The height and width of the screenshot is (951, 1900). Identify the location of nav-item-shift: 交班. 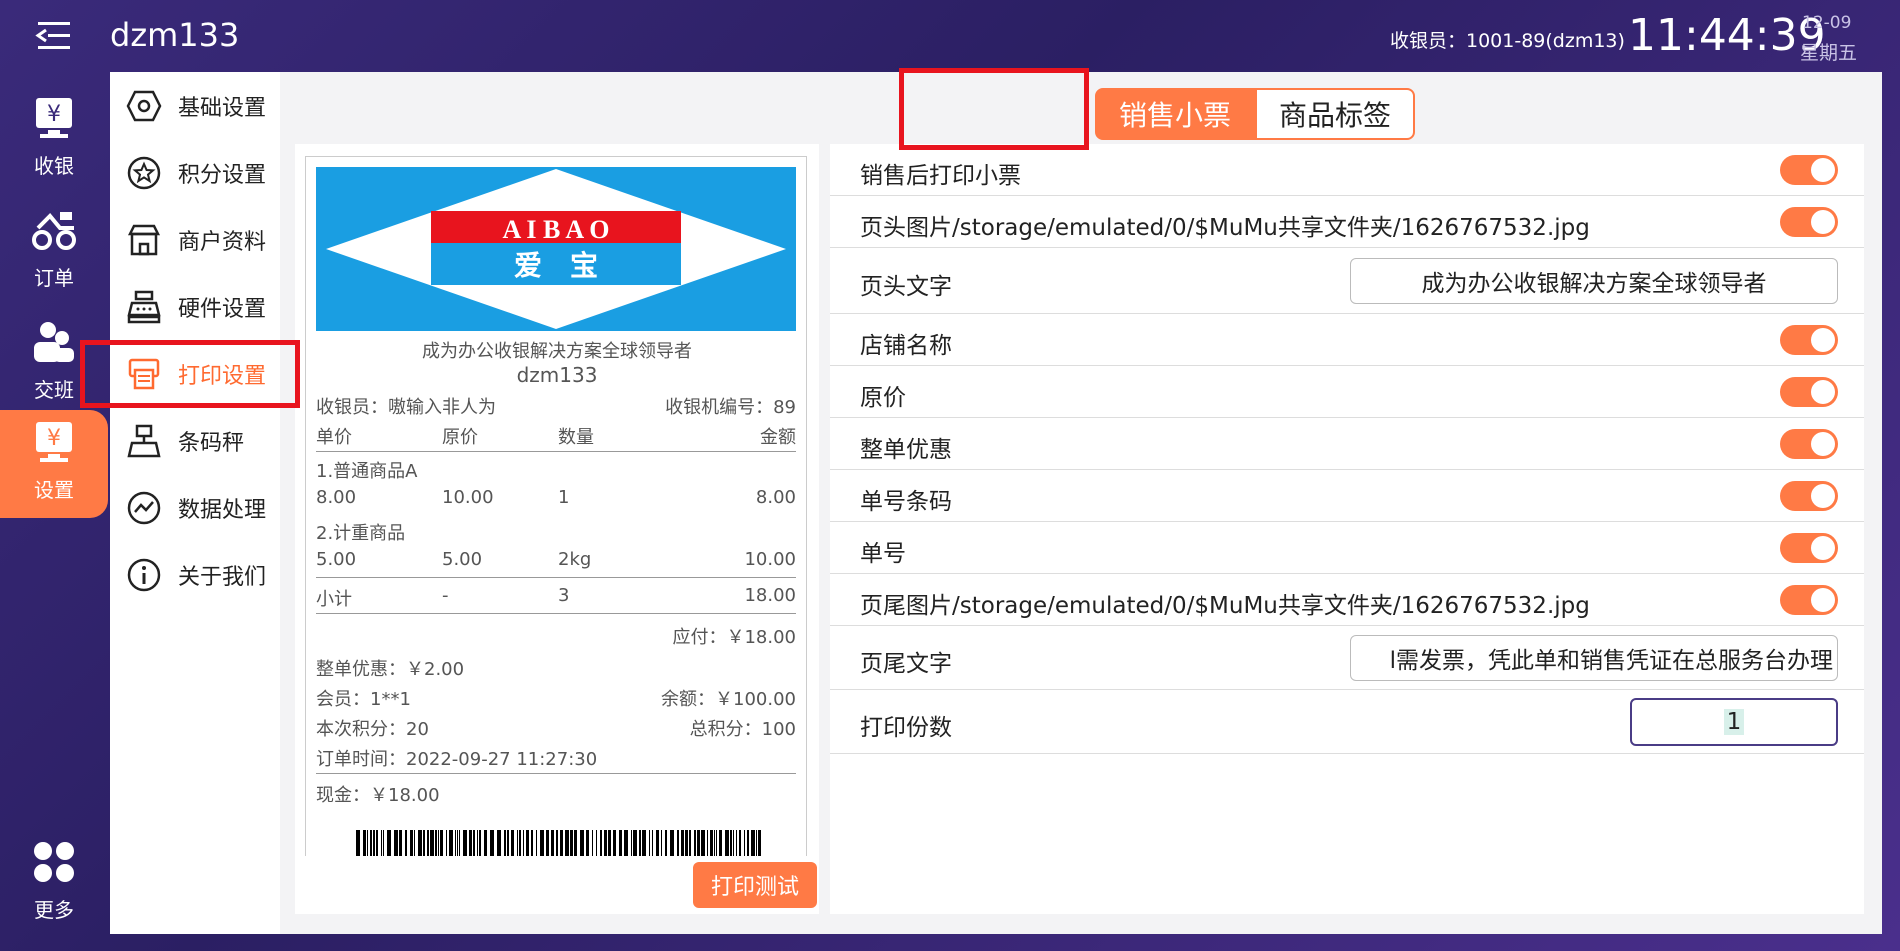
(54, 365).